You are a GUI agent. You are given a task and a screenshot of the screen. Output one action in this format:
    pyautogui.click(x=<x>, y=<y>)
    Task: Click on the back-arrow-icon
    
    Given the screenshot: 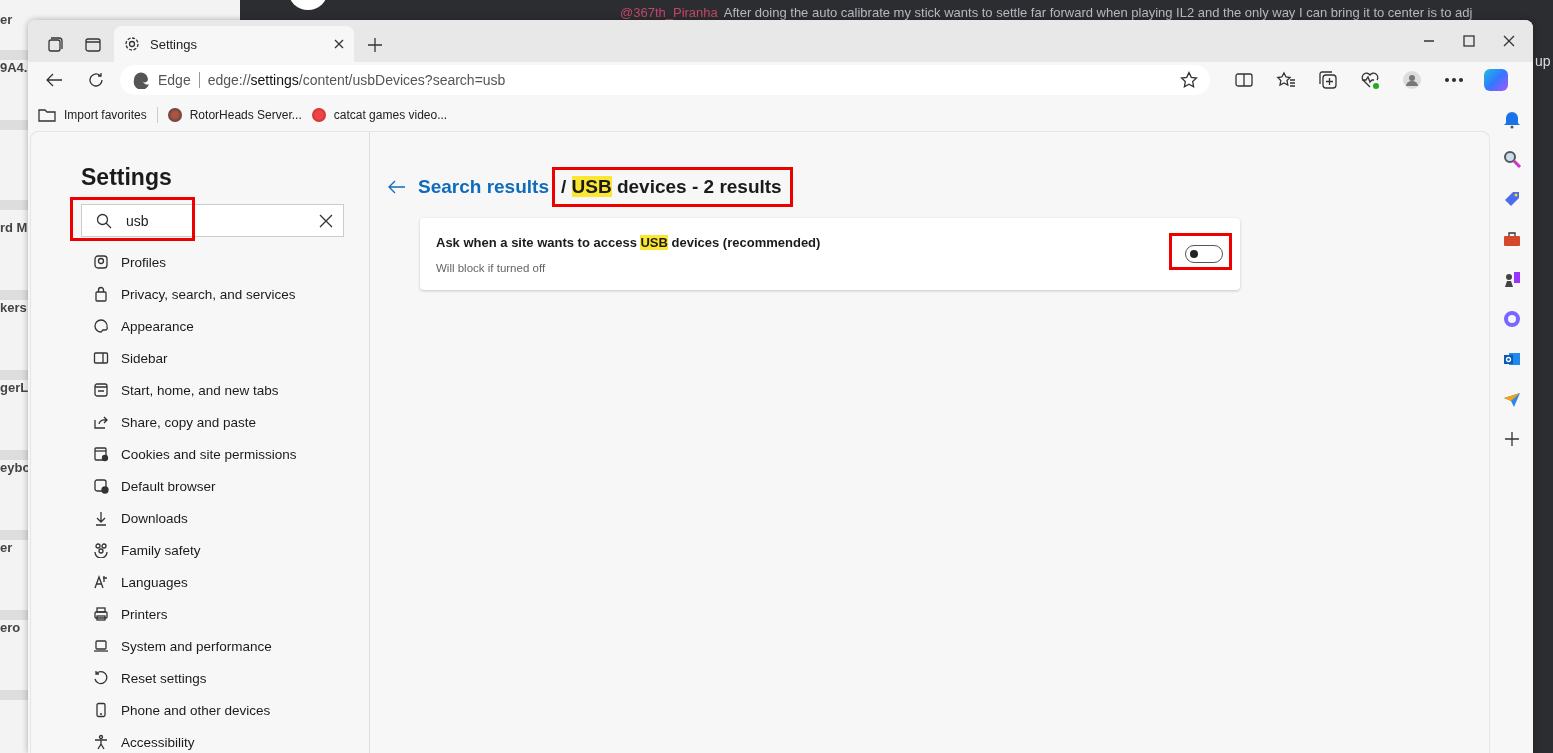 What is the action you would take?
    pyautogui.click(x=397, y=187)
    